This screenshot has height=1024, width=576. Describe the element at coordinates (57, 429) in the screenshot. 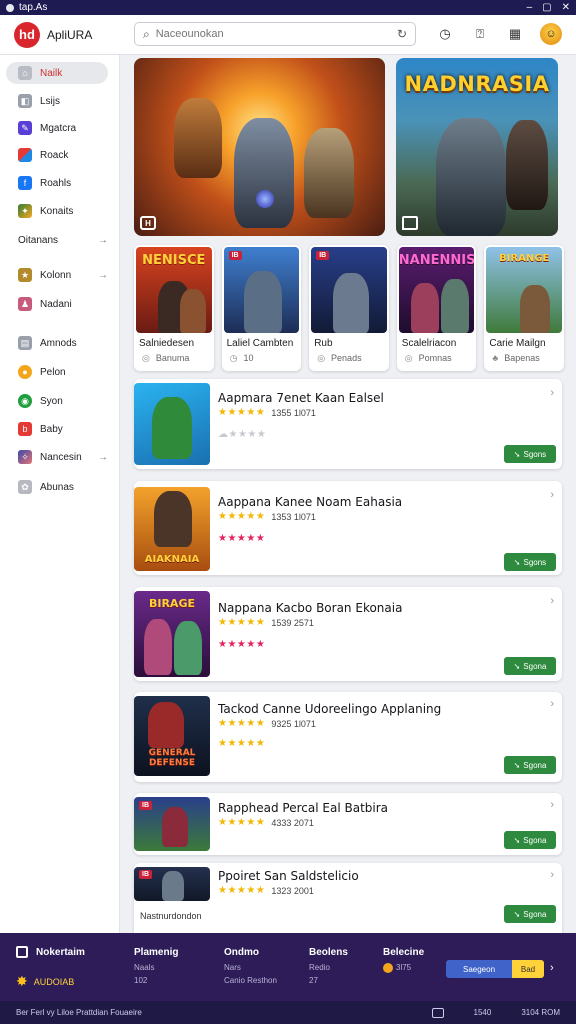

I see `sidebar-item-baby: b Baby` at that location.